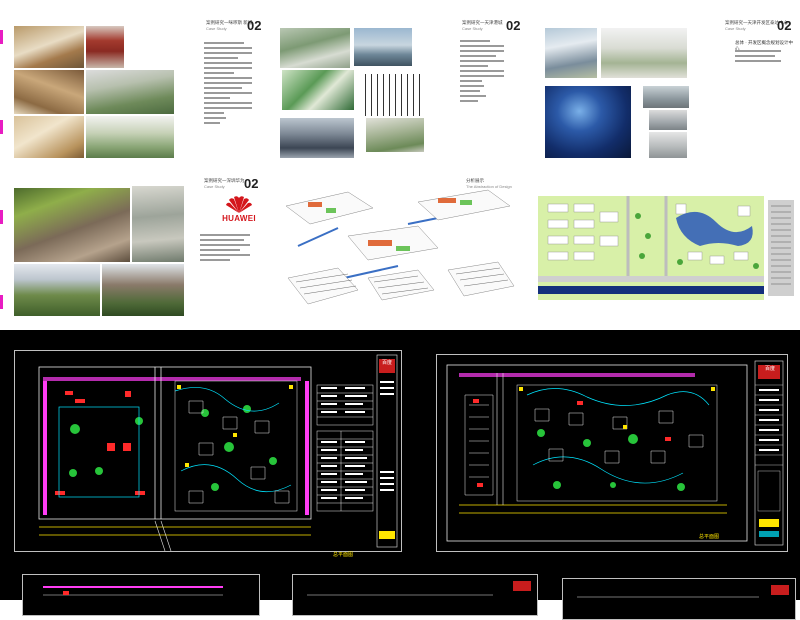 This screenshot has height=620, width=800. What do you see at coordinates (315, 48) in the screenshot?
I see `aerial-rendering` at bounding box center [315, 48].